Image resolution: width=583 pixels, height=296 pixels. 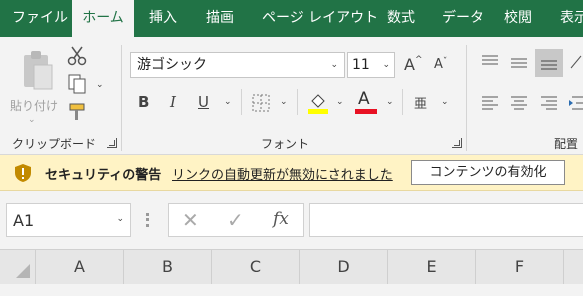 I want to click on borders-icon, so click(x=261, y=103).